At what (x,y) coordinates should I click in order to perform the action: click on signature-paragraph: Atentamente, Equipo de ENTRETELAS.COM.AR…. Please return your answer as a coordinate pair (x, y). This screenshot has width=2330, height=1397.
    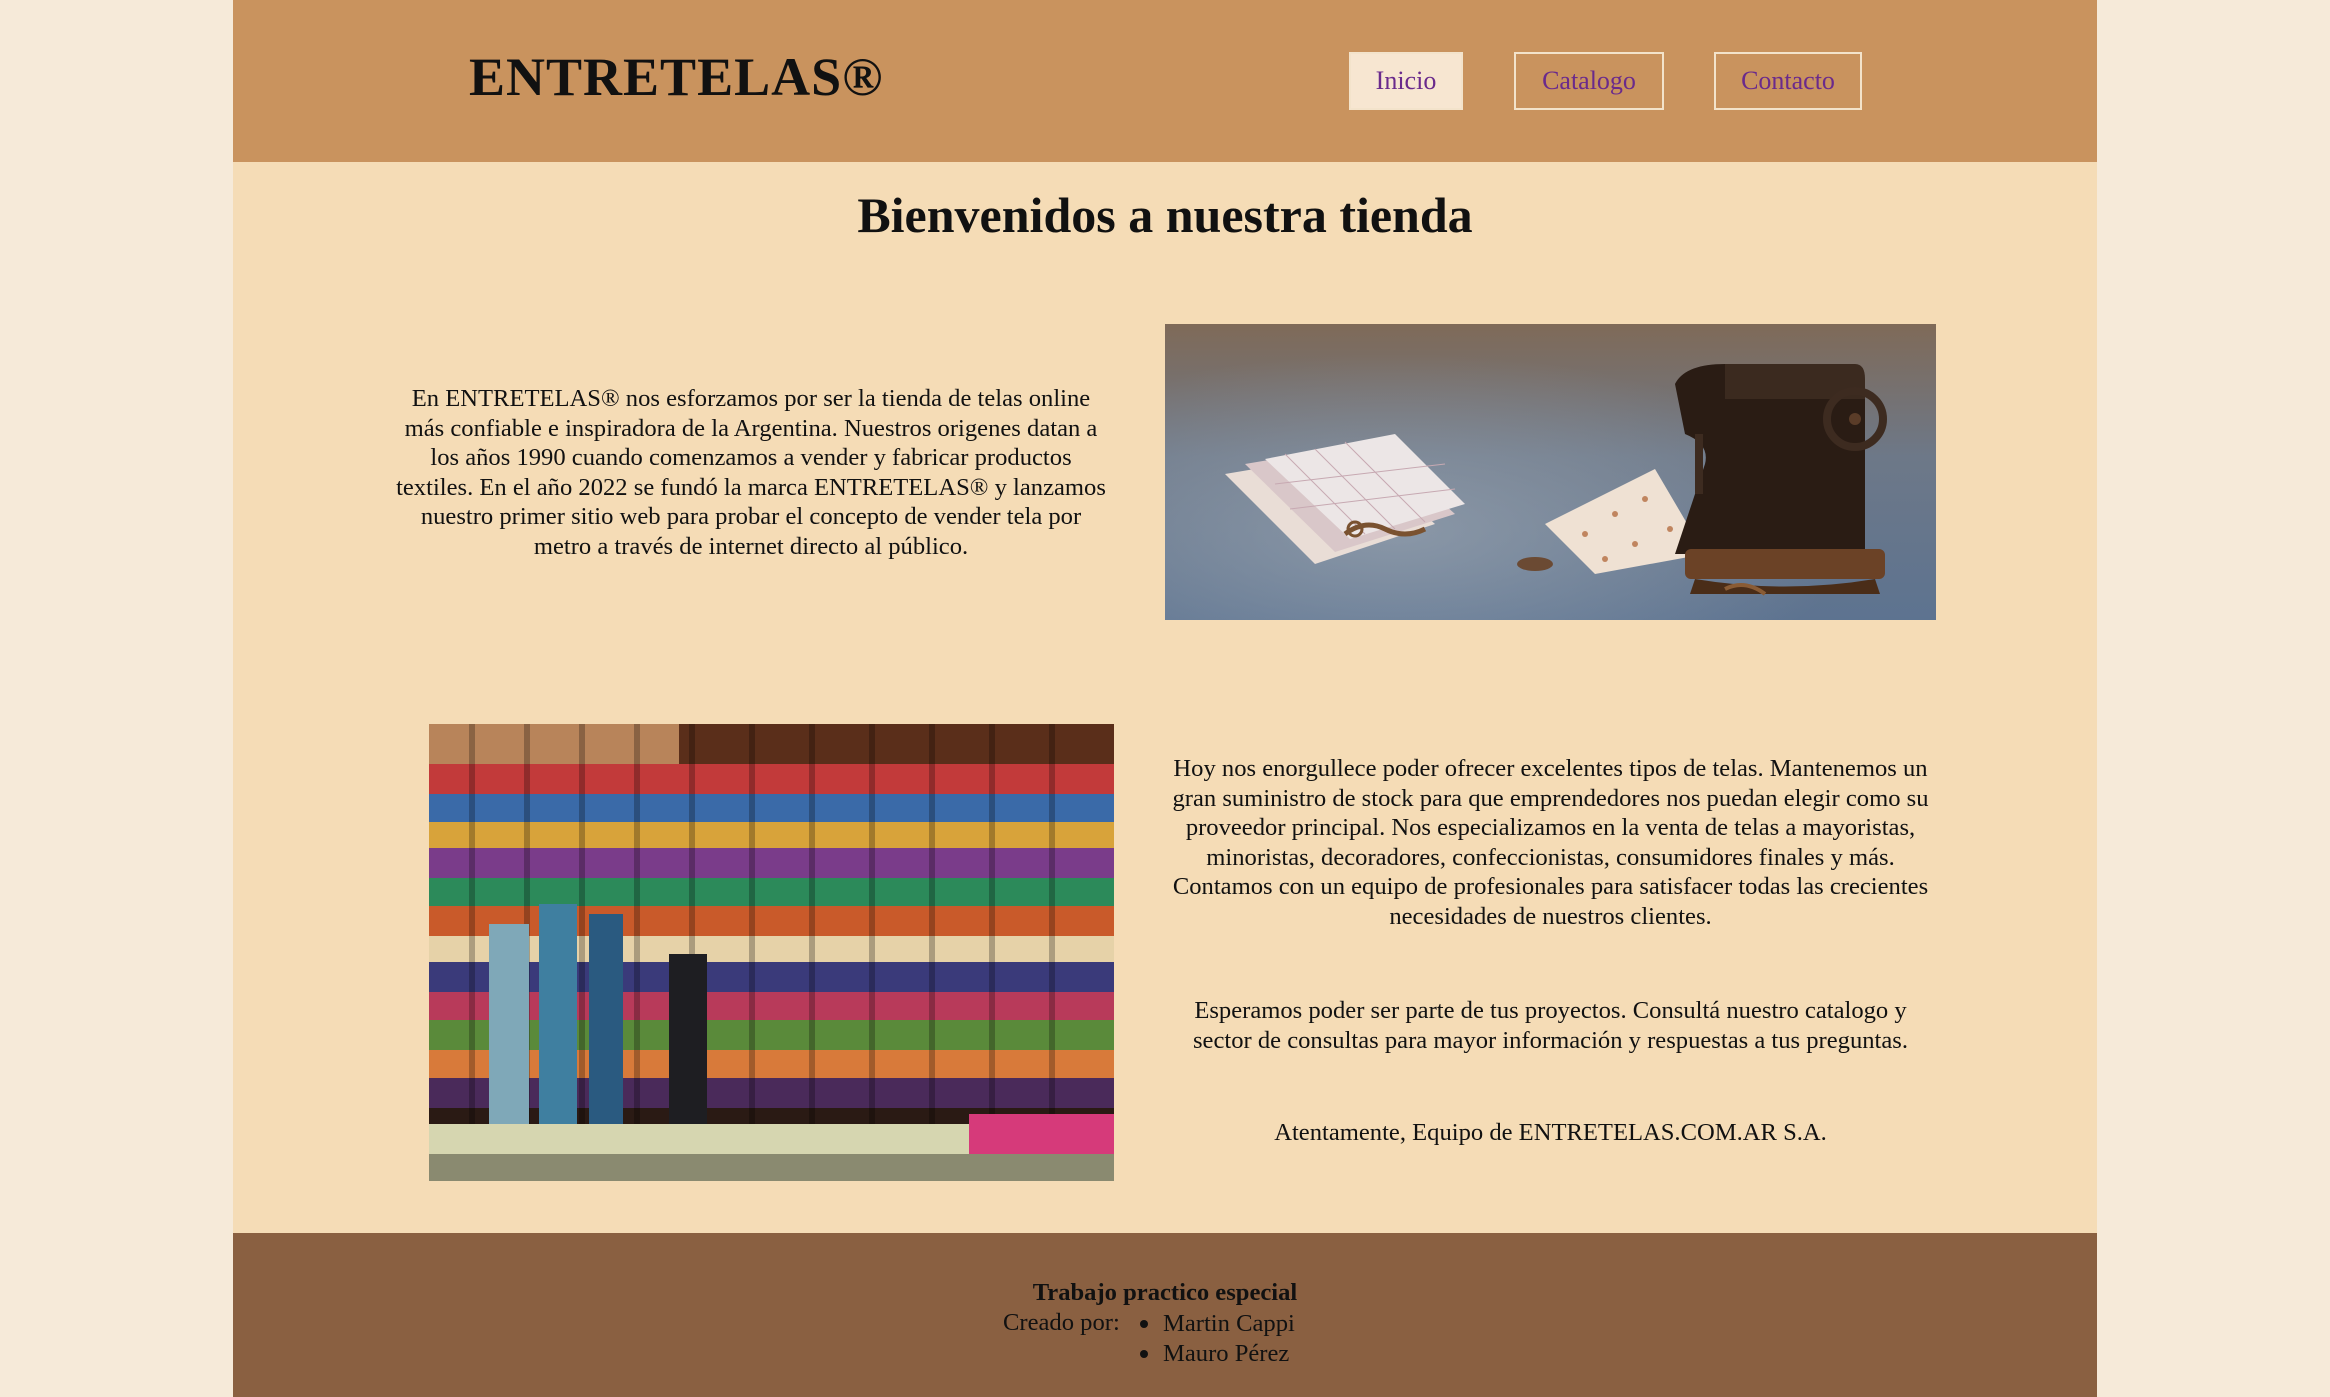
    Looking at the image, I should click on (1550, 1132).